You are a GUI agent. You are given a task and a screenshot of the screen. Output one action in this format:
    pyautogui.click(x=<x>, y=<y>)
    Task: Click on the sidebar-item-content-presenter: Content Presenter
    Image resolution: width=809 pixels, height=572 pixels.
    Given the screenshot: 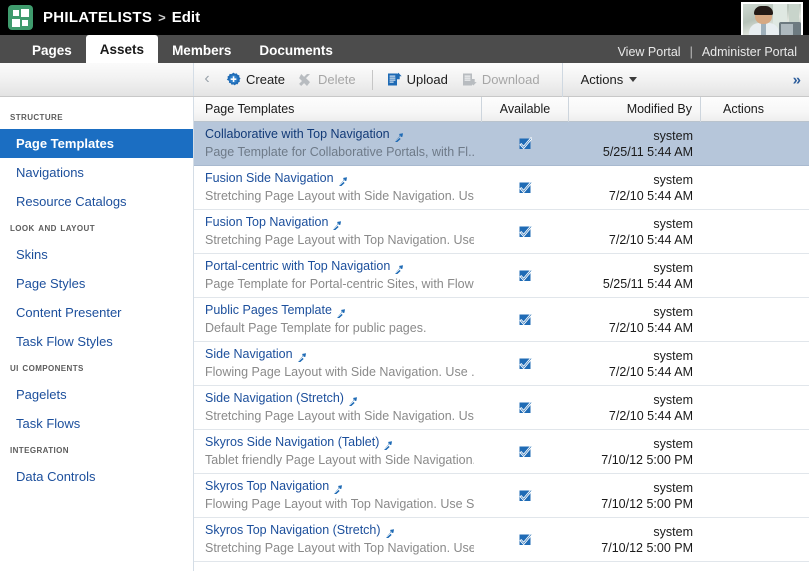 What is the action you would take?
    pyautogui.click(x=96, y=312)
    